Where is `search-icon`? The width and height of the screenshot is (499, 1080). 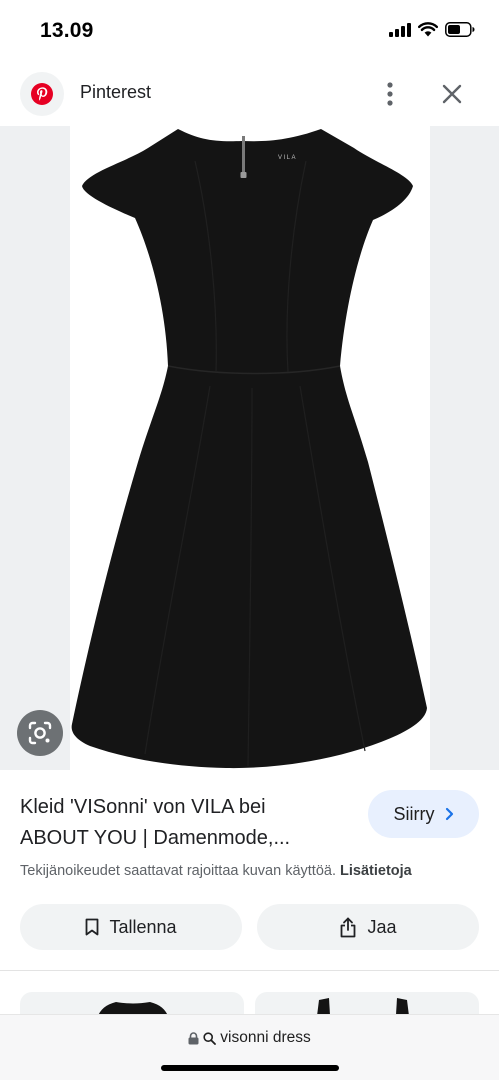
search-icon is located at coordinates (210, 1038).